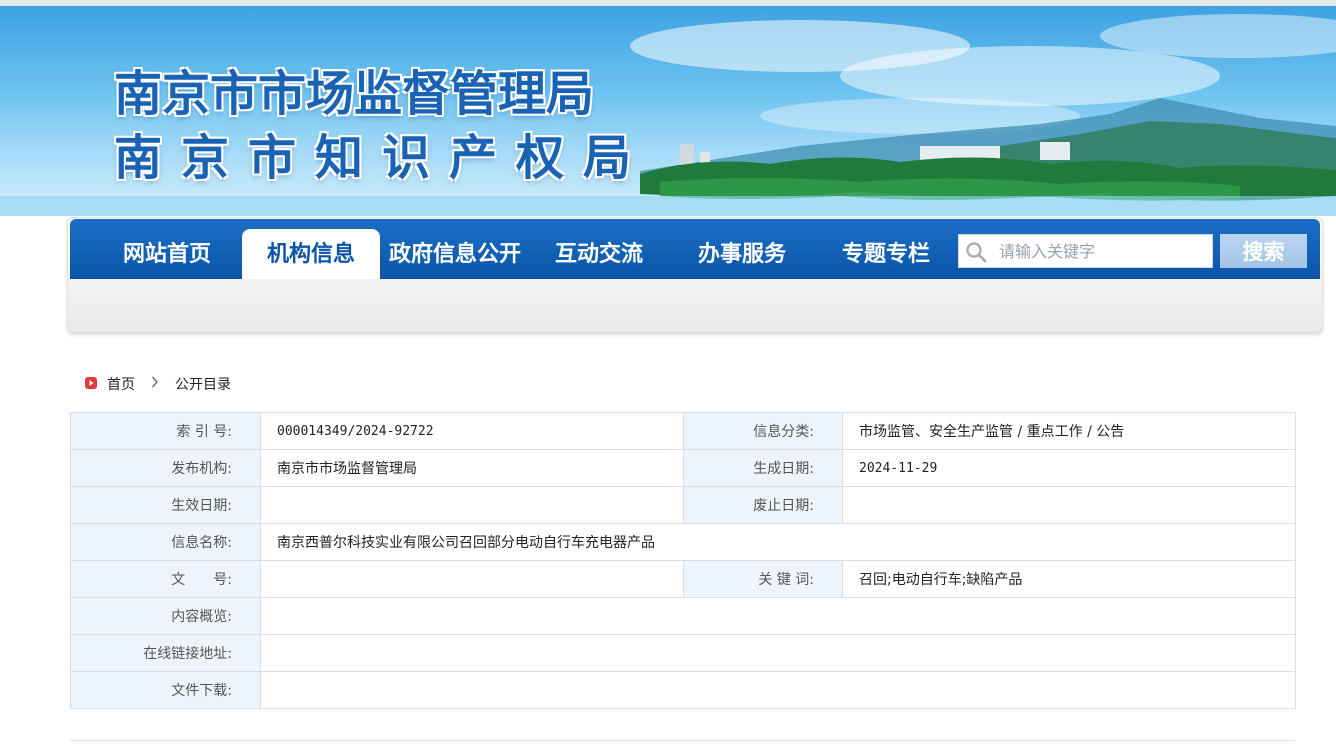 This screenshot has width=1336, height=746. Describe the element at coordinates (778, 690) in the screenshot. I see `file-download-value` at that location.